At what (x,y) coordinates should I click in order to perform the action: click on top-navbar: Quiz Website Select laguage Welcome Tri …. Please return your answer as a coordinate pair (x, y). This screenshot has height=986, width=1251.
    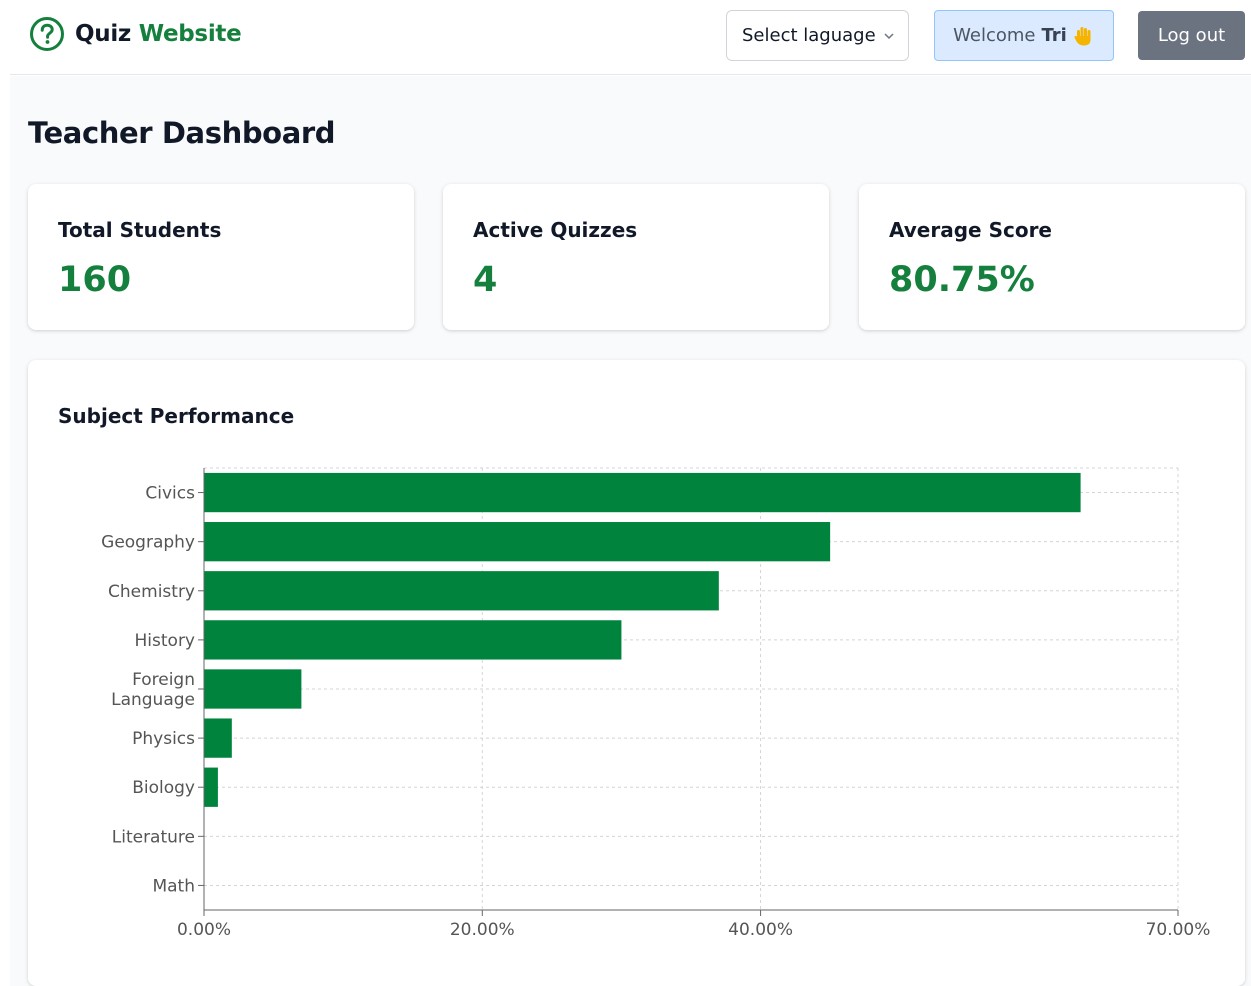
    Looking at the image, I should click on (630, 37).